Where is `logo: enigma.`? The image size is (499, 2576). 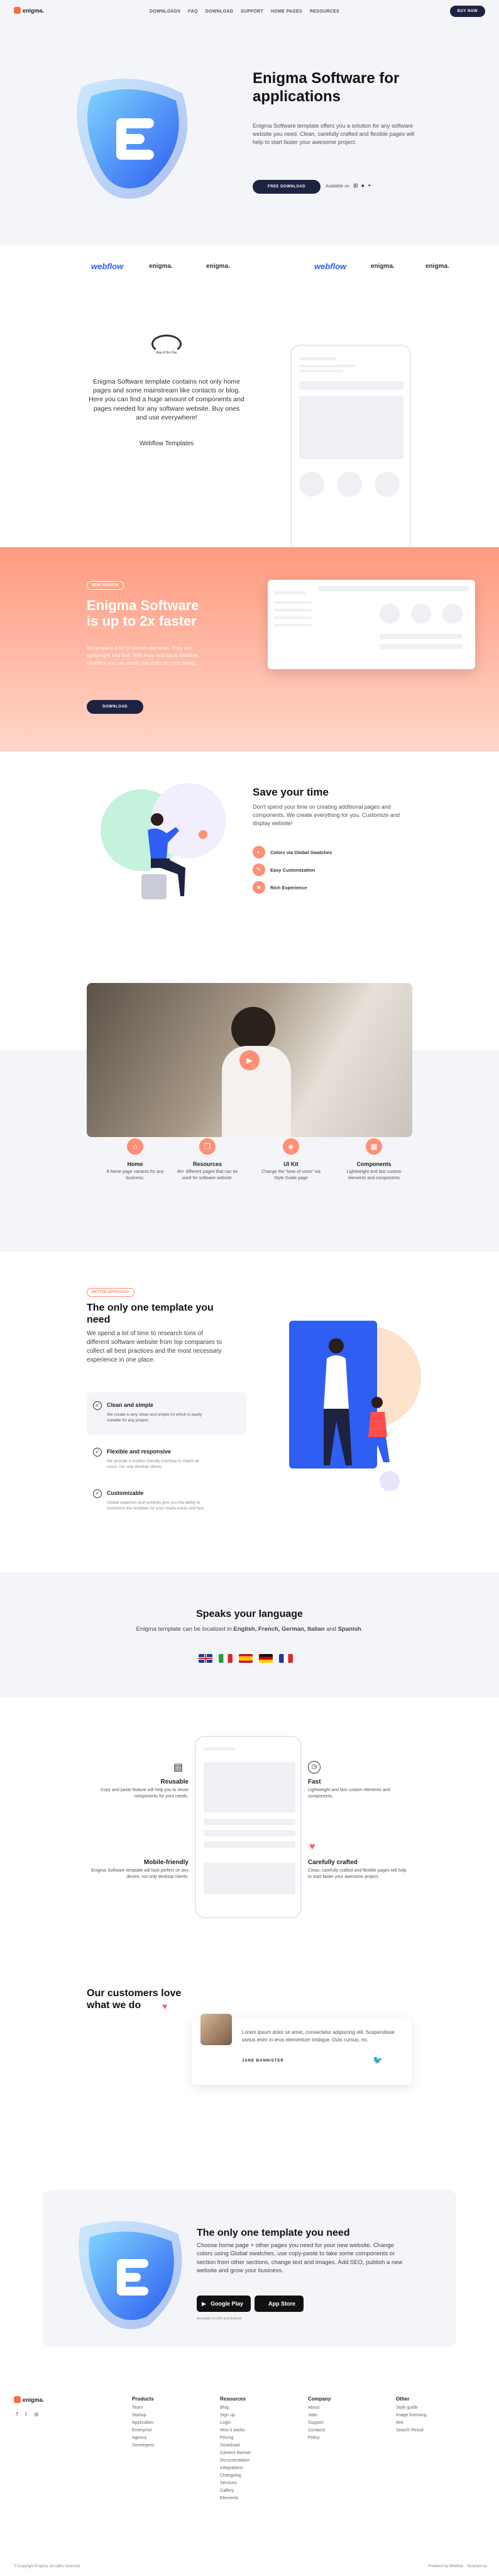 logo: enigma. is located at coordinates (29, 10).